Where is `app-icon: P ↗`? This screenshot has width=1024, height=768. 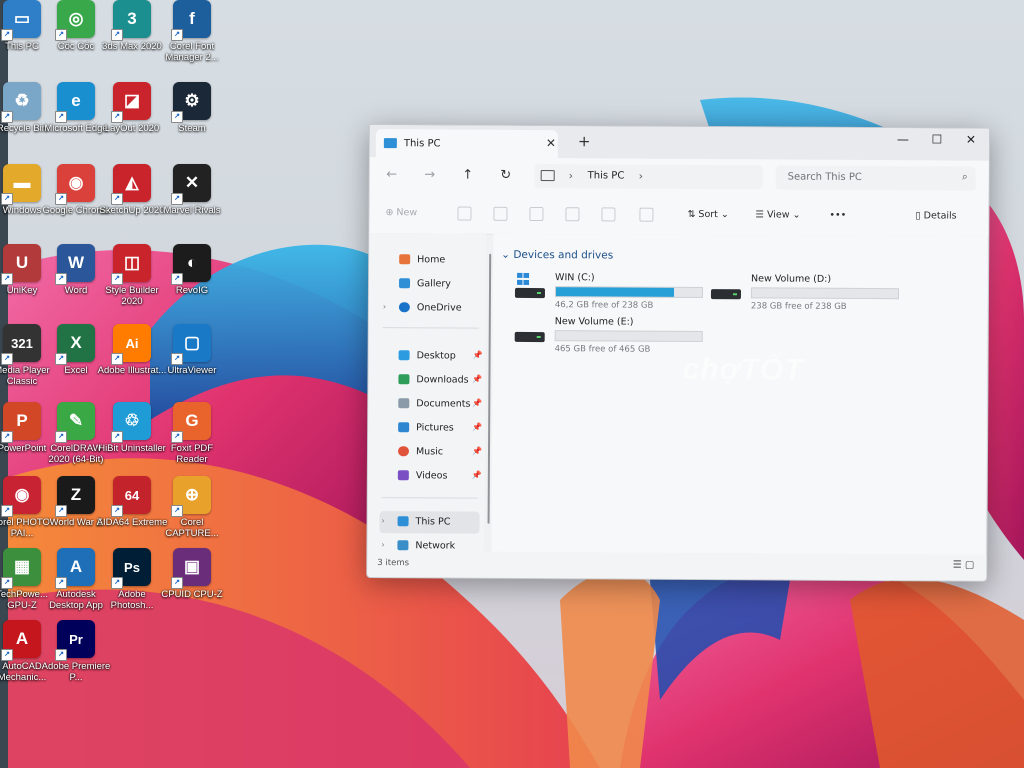 app-icon: P ↗ is located at coordinates (21, 422).